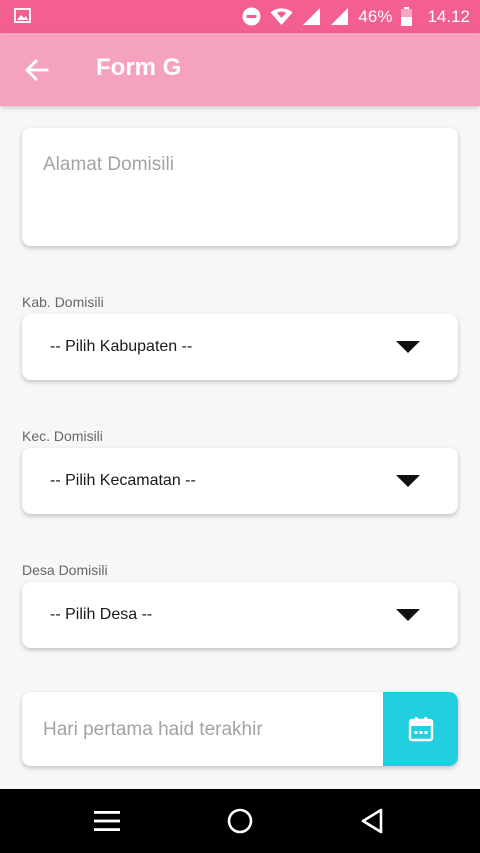  Describe the element at coordinates (240, 16) in the screenshot. I see `status-bar: 46% 14.12` at that location.